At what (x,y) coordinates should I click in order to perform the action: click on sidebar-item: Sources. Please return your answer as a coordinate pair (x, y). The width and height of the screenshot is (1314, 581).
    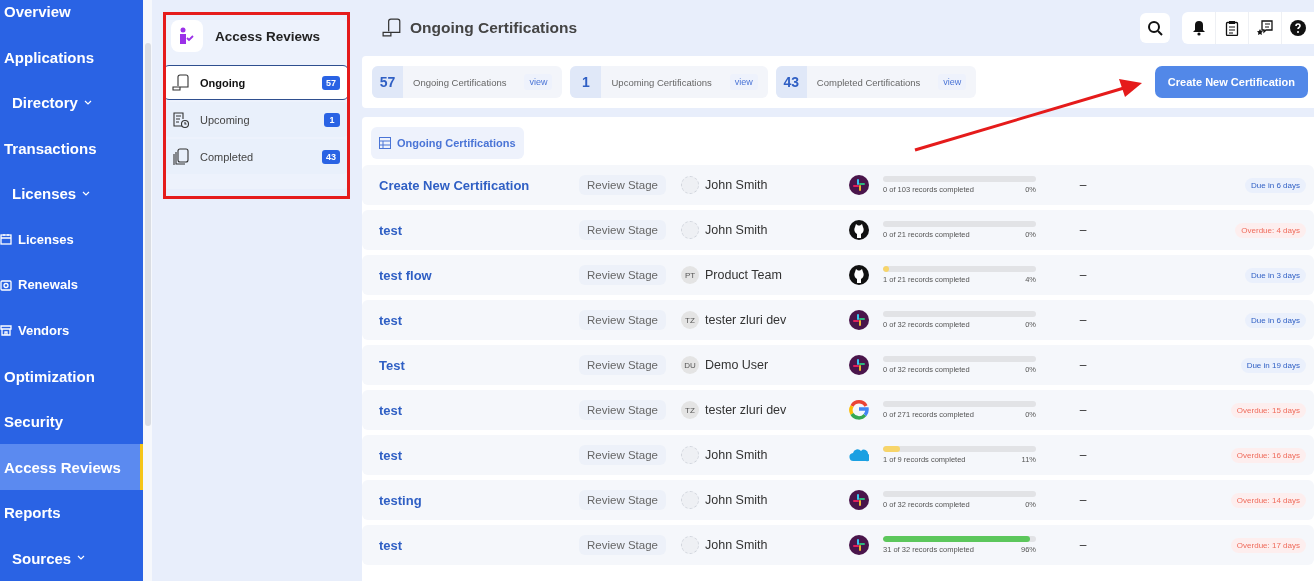
    Looking at the image, I should click on (71, 558).